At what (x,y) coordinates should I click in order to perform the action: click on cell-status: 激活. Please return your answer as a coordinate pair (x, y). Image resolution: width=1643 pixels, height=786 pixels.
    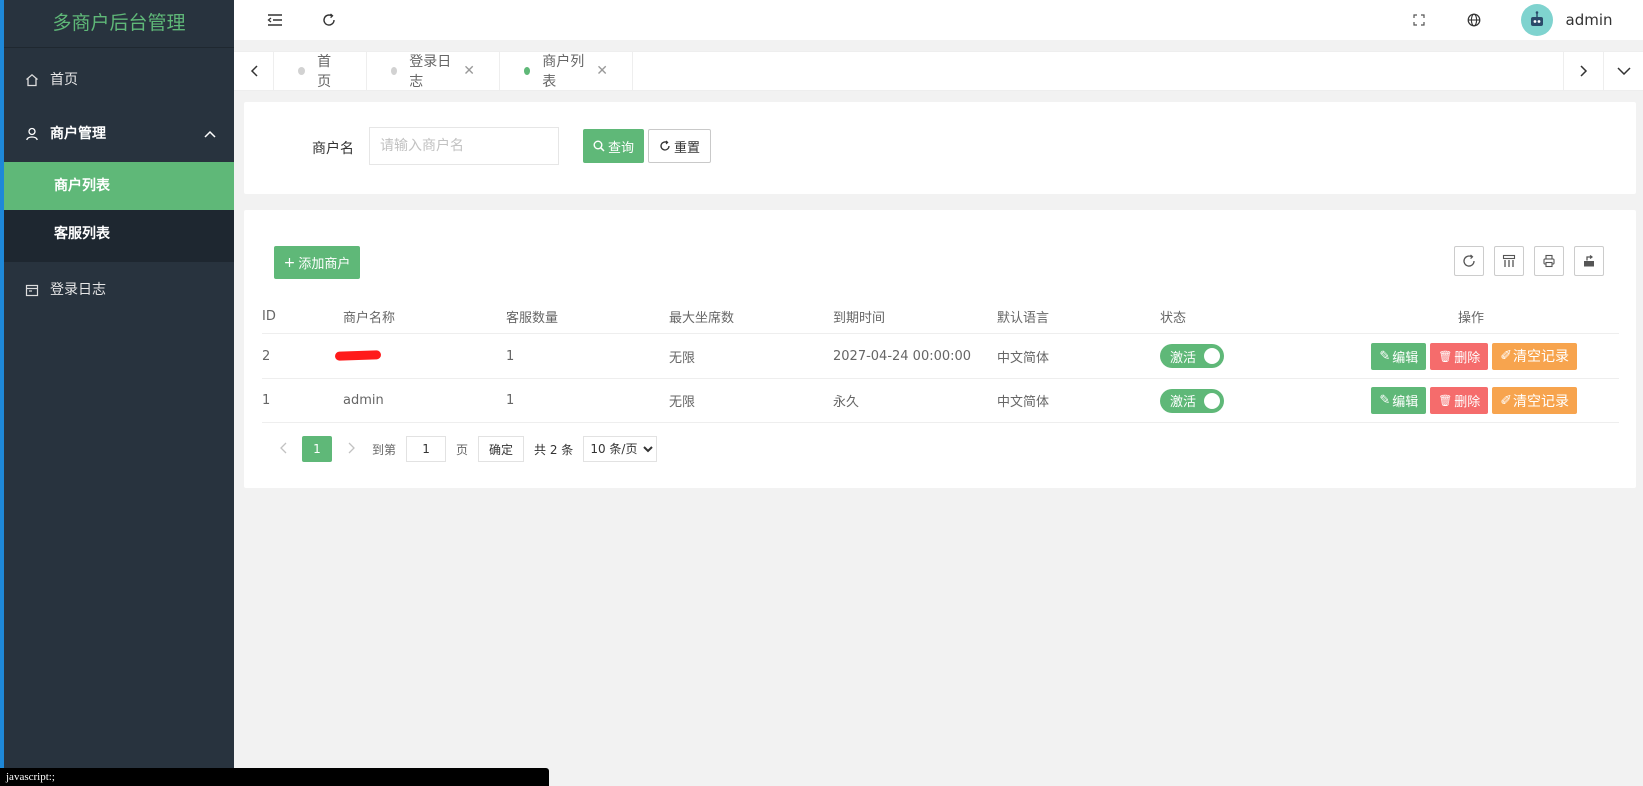
    Looking at the image, I should click on (1241, 400).